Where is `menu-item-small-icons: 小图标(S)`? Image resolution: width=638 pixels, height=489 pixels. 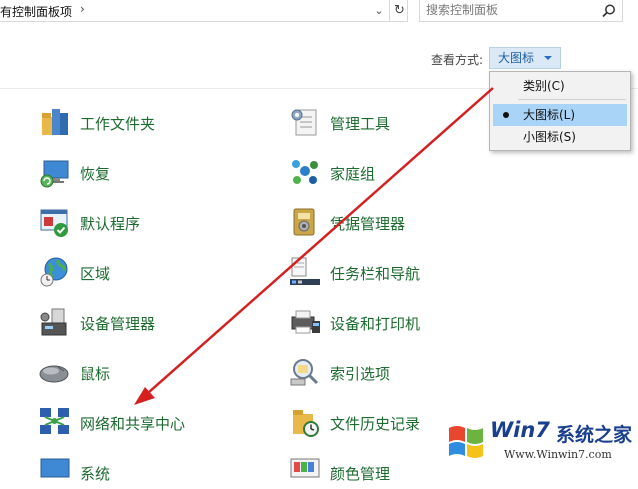 menu-item-small-icons: 小图标(S) is located at coordinates (560, 137).